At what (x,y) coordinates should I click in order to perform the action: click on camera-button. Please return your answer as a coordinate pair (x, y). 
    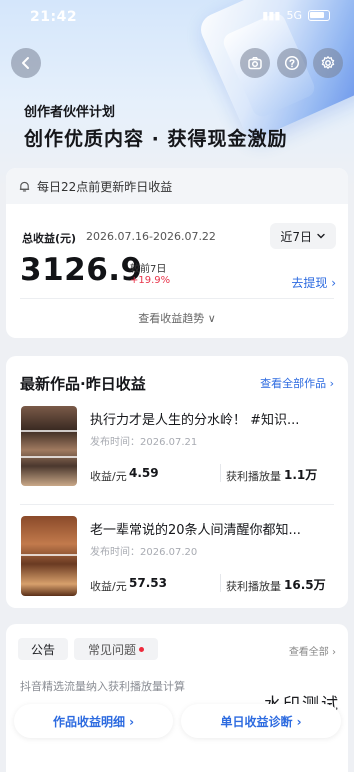
    Looking at the image, I should click on (255, 63).